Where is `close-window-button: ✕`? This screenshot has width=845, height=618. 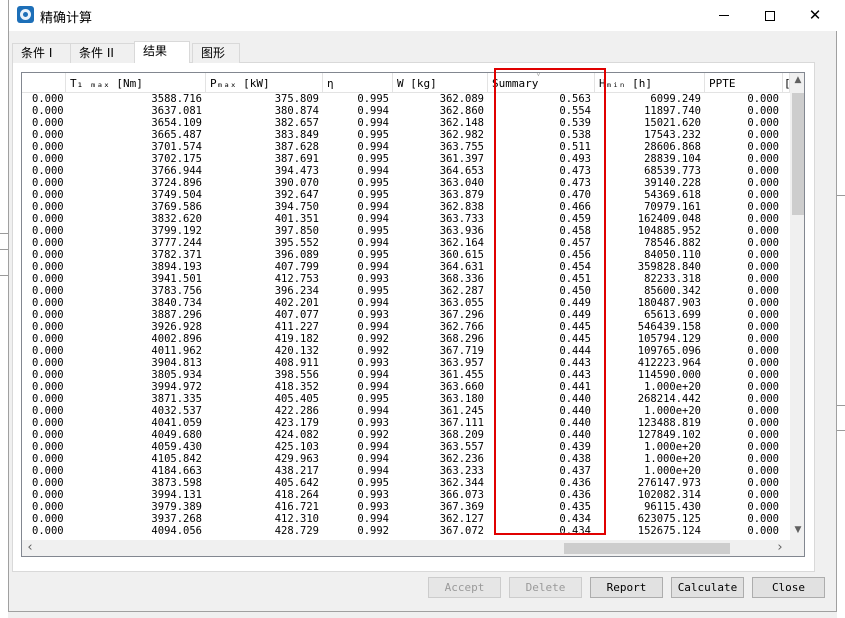
close-window-button: ✕ is located at coordinates (815, 15).